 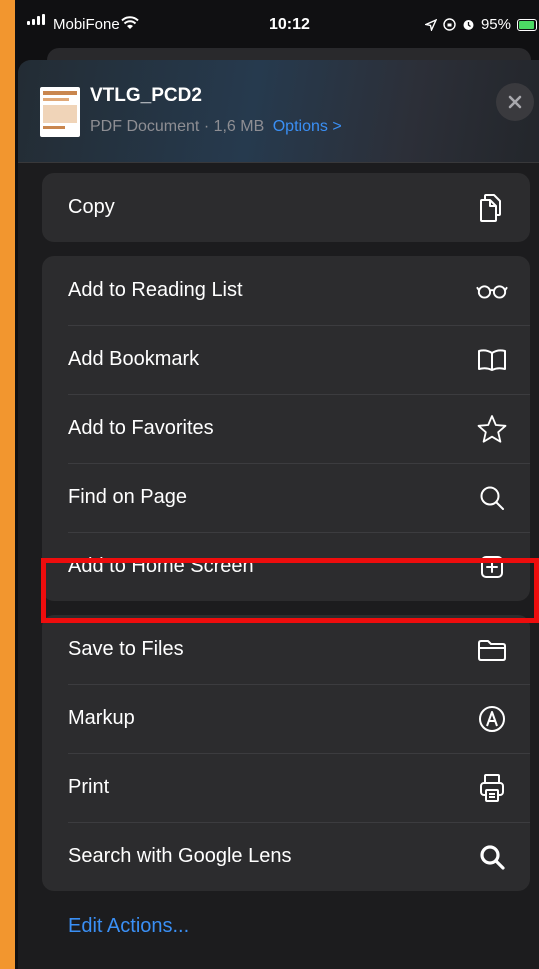 I want to click on action-search-google-lens: Search with Google Lens, so click(x=286, y=856).